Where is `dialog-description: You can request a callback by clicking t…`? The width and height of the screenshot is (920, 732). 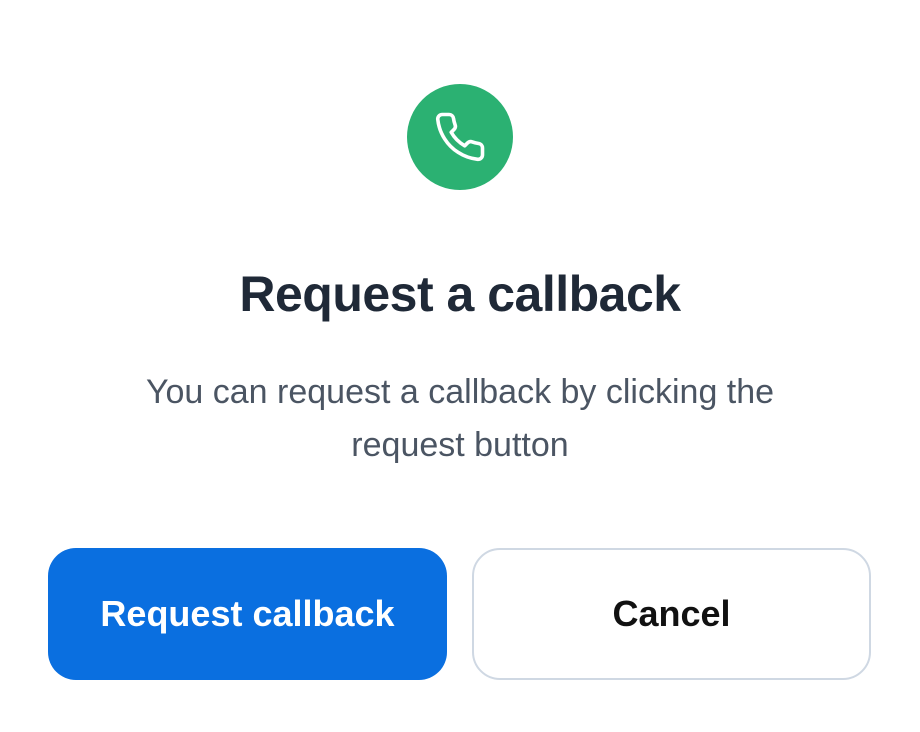 dialog-description: You can request a callback by clicking t… is located at coordinates (460, 418).